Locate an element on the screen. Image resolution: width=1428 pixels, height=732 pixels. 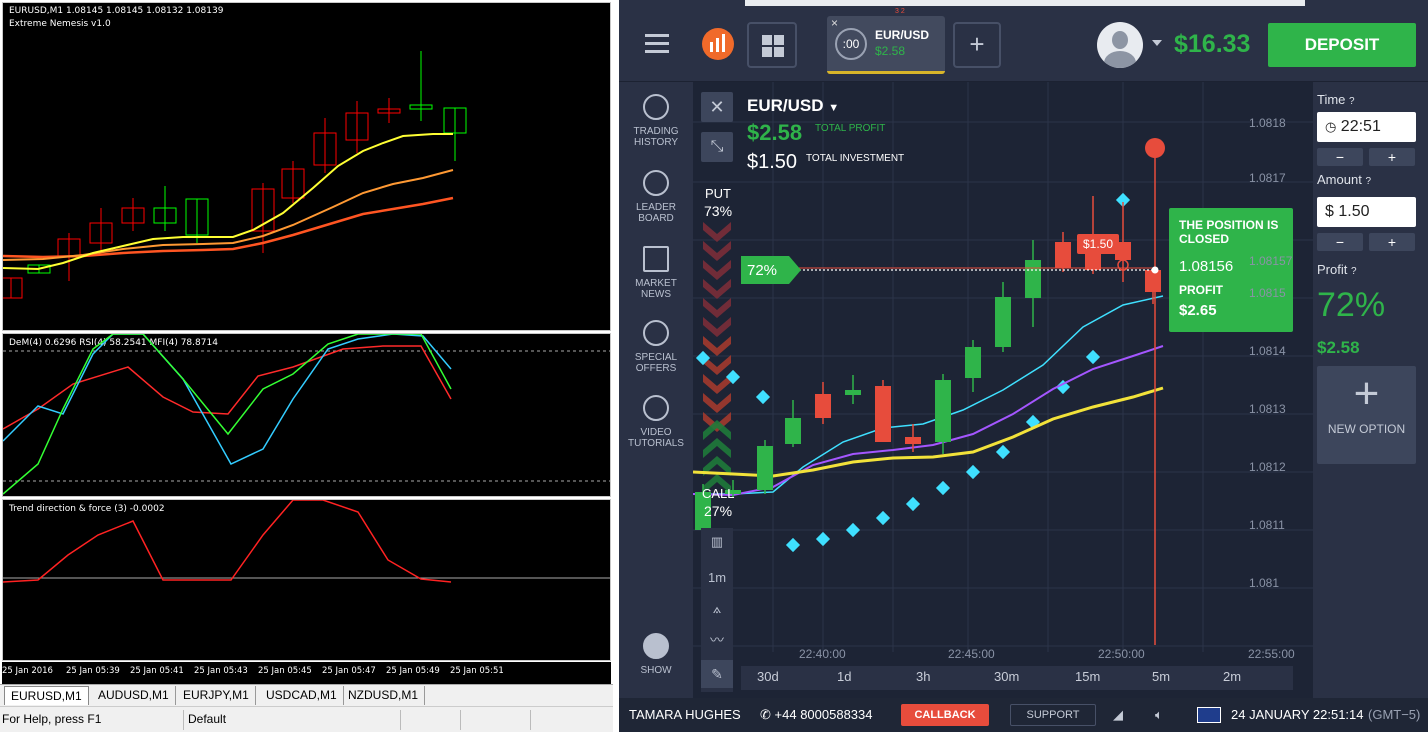
current-price-dot is located at coordinates (1155, 270).